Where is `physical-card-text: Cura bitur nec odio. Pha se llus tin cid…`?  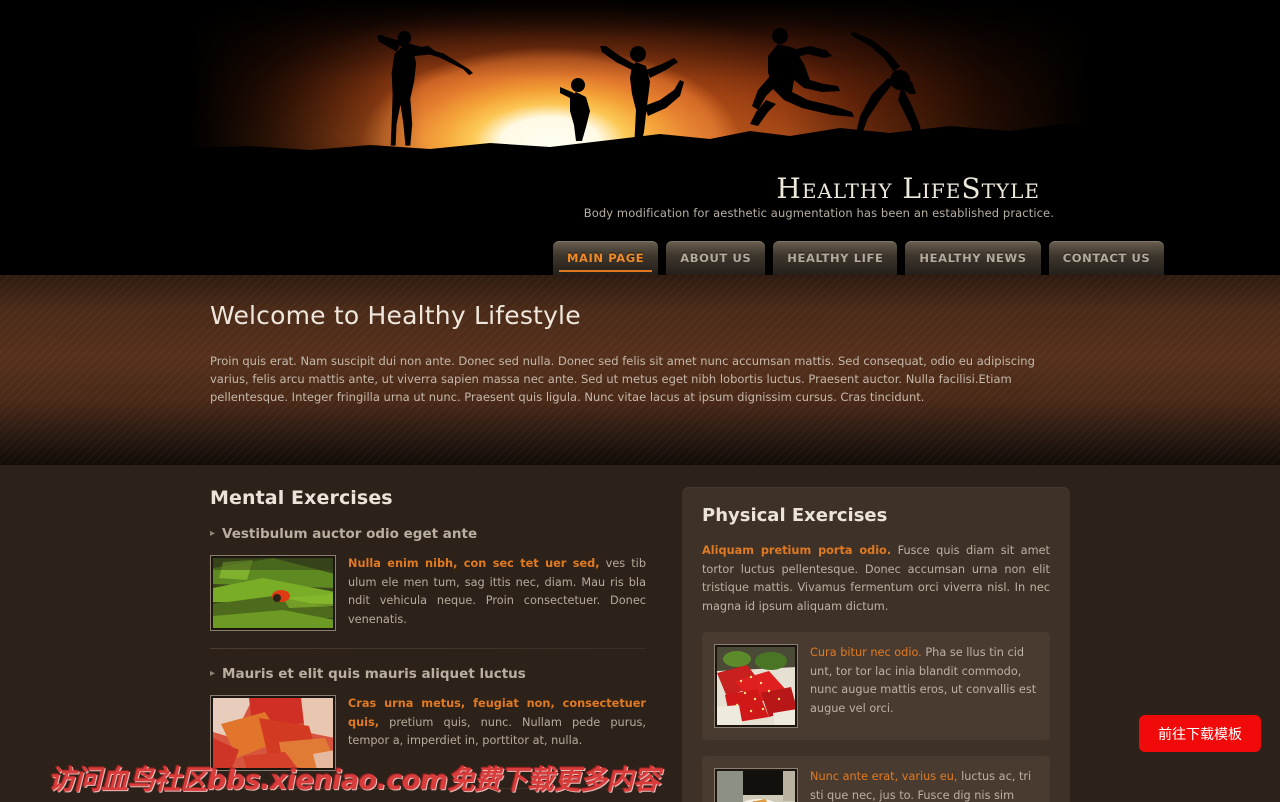 physical-card-text: Cura bitur nec odio. Pha se llus tin cid… is located at coordinates (924, 686).